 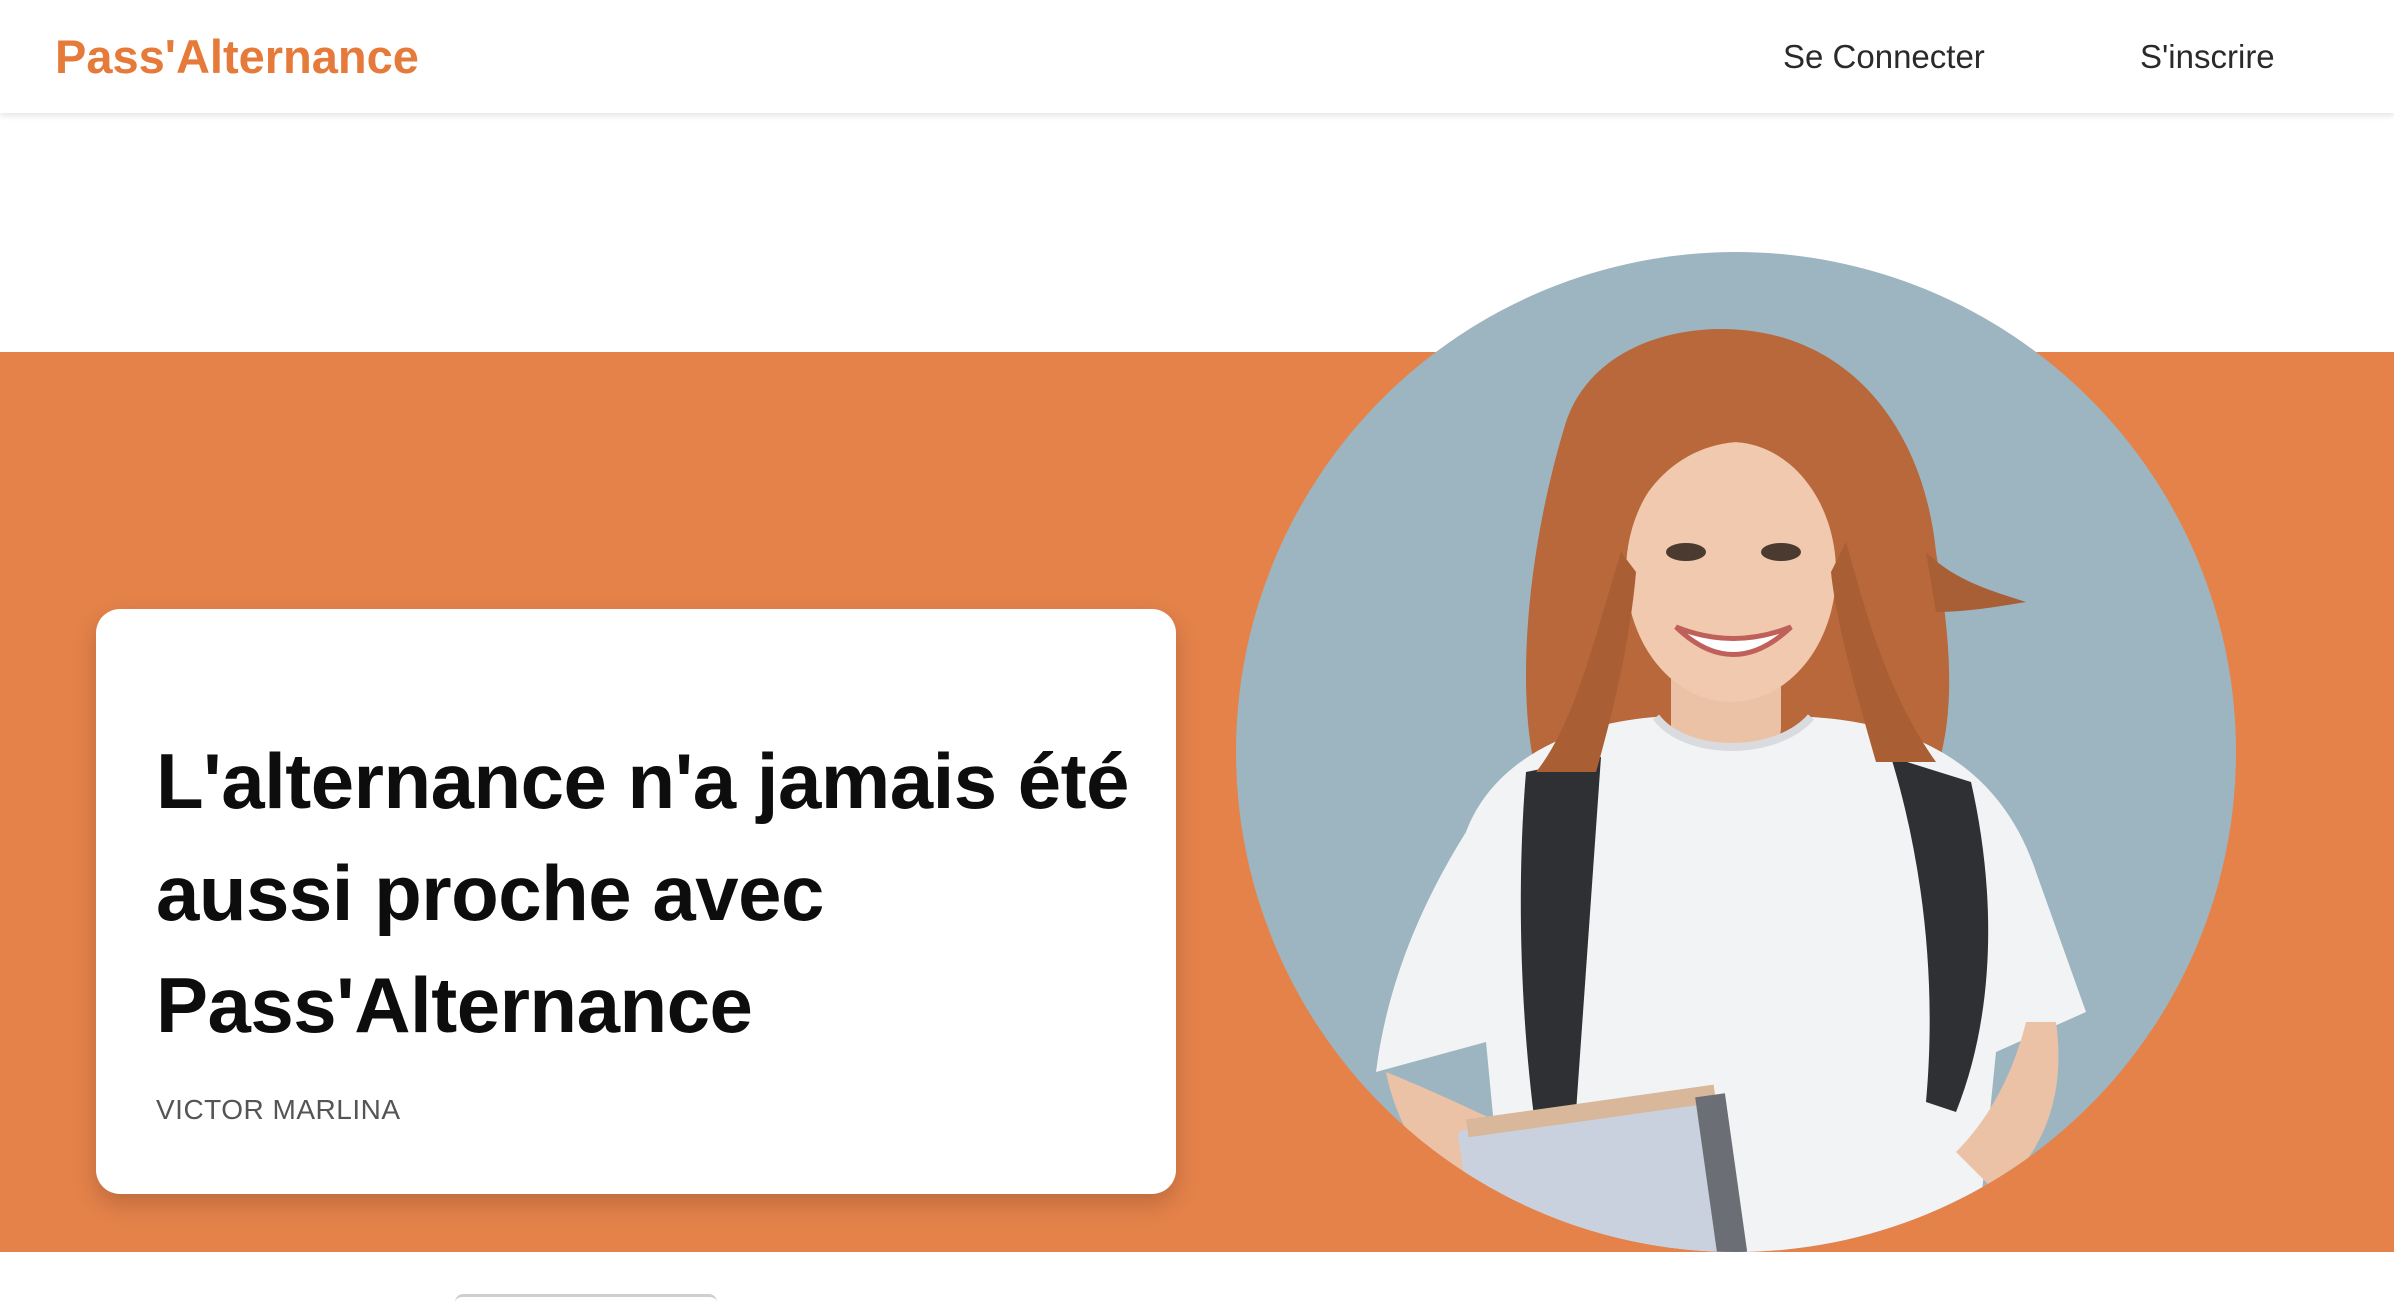 I want to click on login-link: Se Connecter, so click(x=1884, y=57).